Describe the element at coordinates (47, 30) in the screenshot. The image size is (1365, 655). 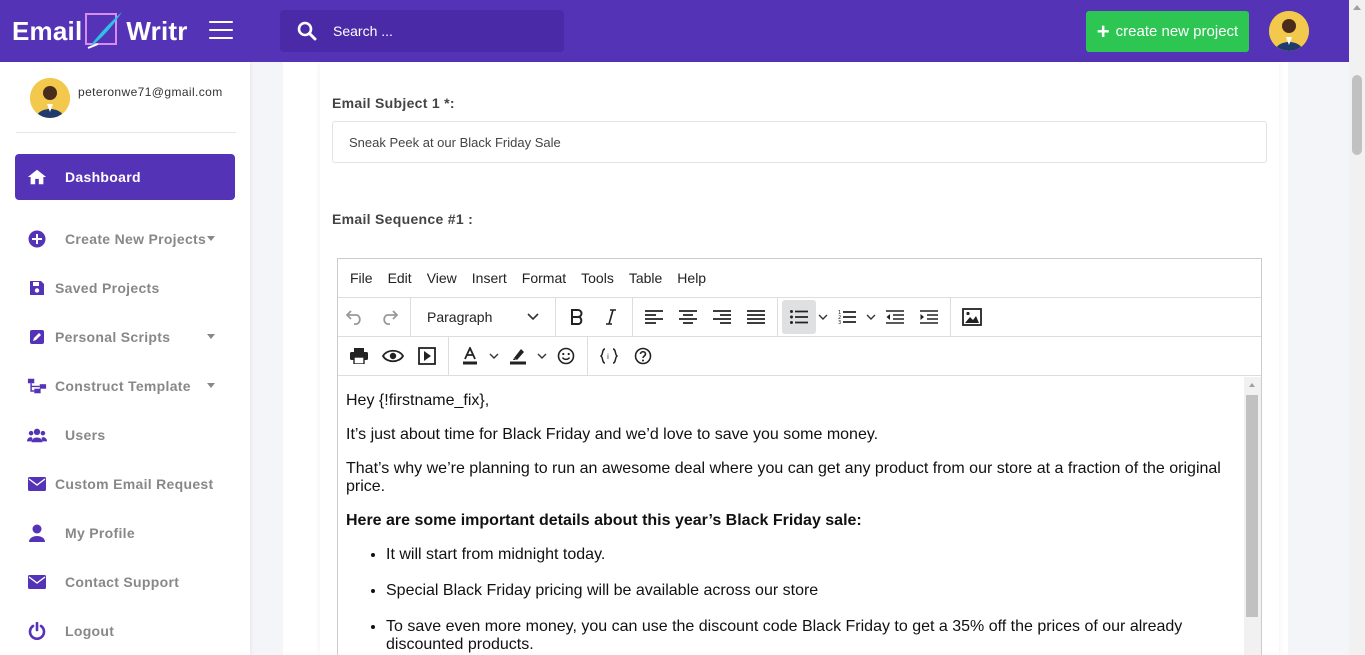
I see `logo-text-left: Email` at that location.